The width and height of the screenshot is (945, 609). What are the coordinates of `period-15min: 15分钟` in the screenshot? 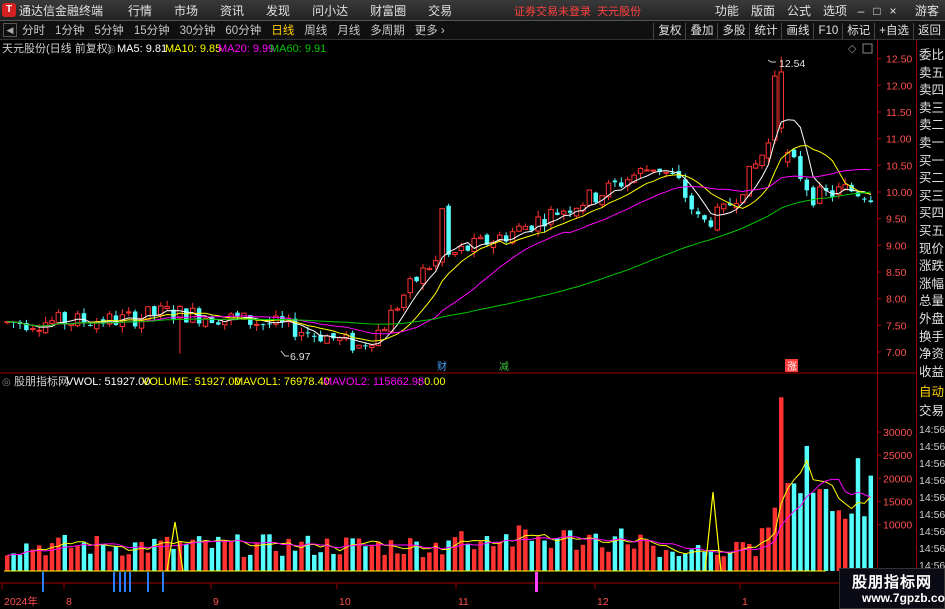 It's located at (152, 30).